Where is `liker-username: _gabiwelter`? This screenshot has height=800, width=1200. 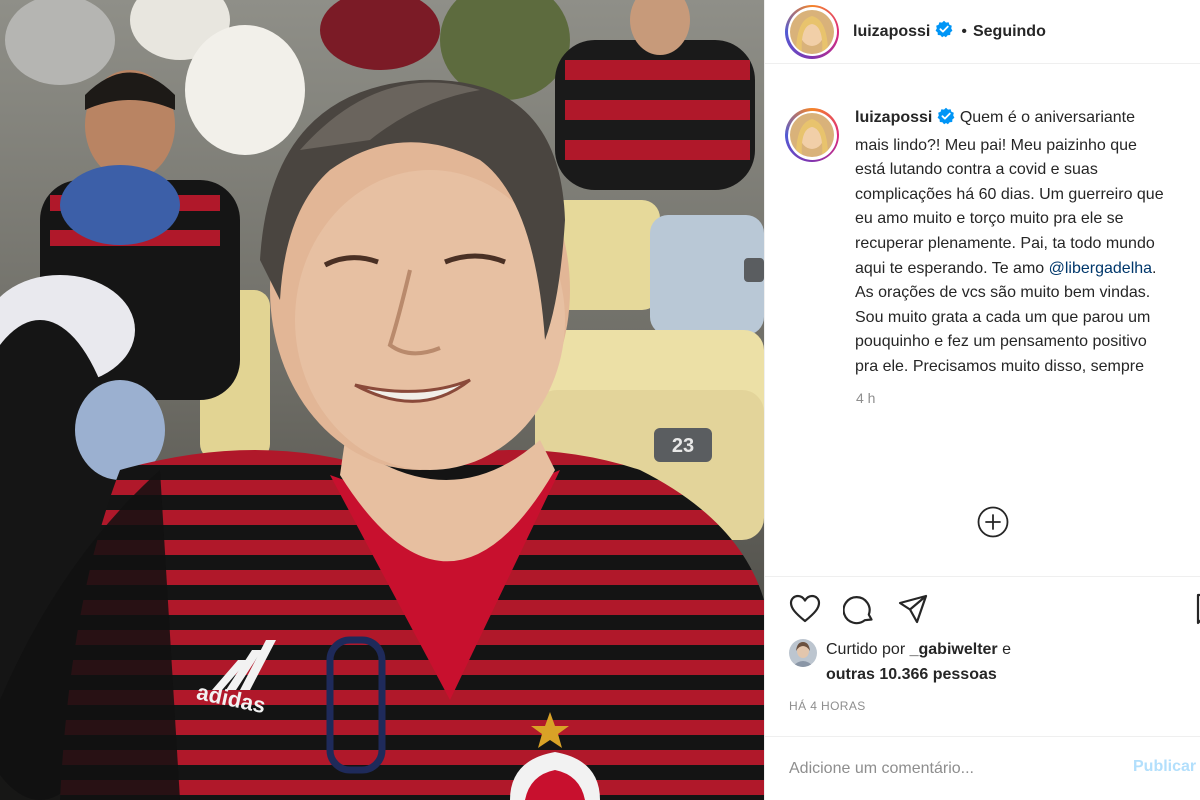
liker-username: _gabiwelter is located at coordinates (954, 649).